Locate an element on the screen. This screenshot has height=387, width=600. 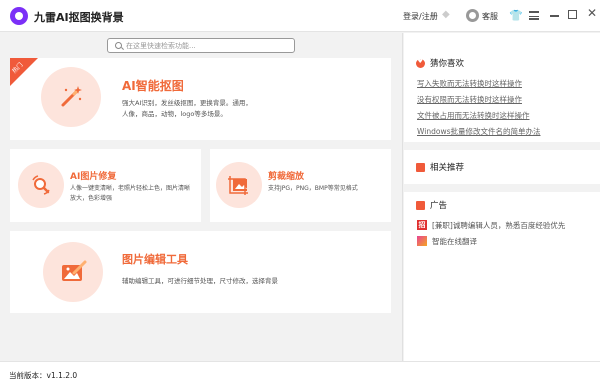
ad-item: 招 [兼职]诚聘编辑人员，熟悉百度经验优先 is located at coordinates (491, 225).